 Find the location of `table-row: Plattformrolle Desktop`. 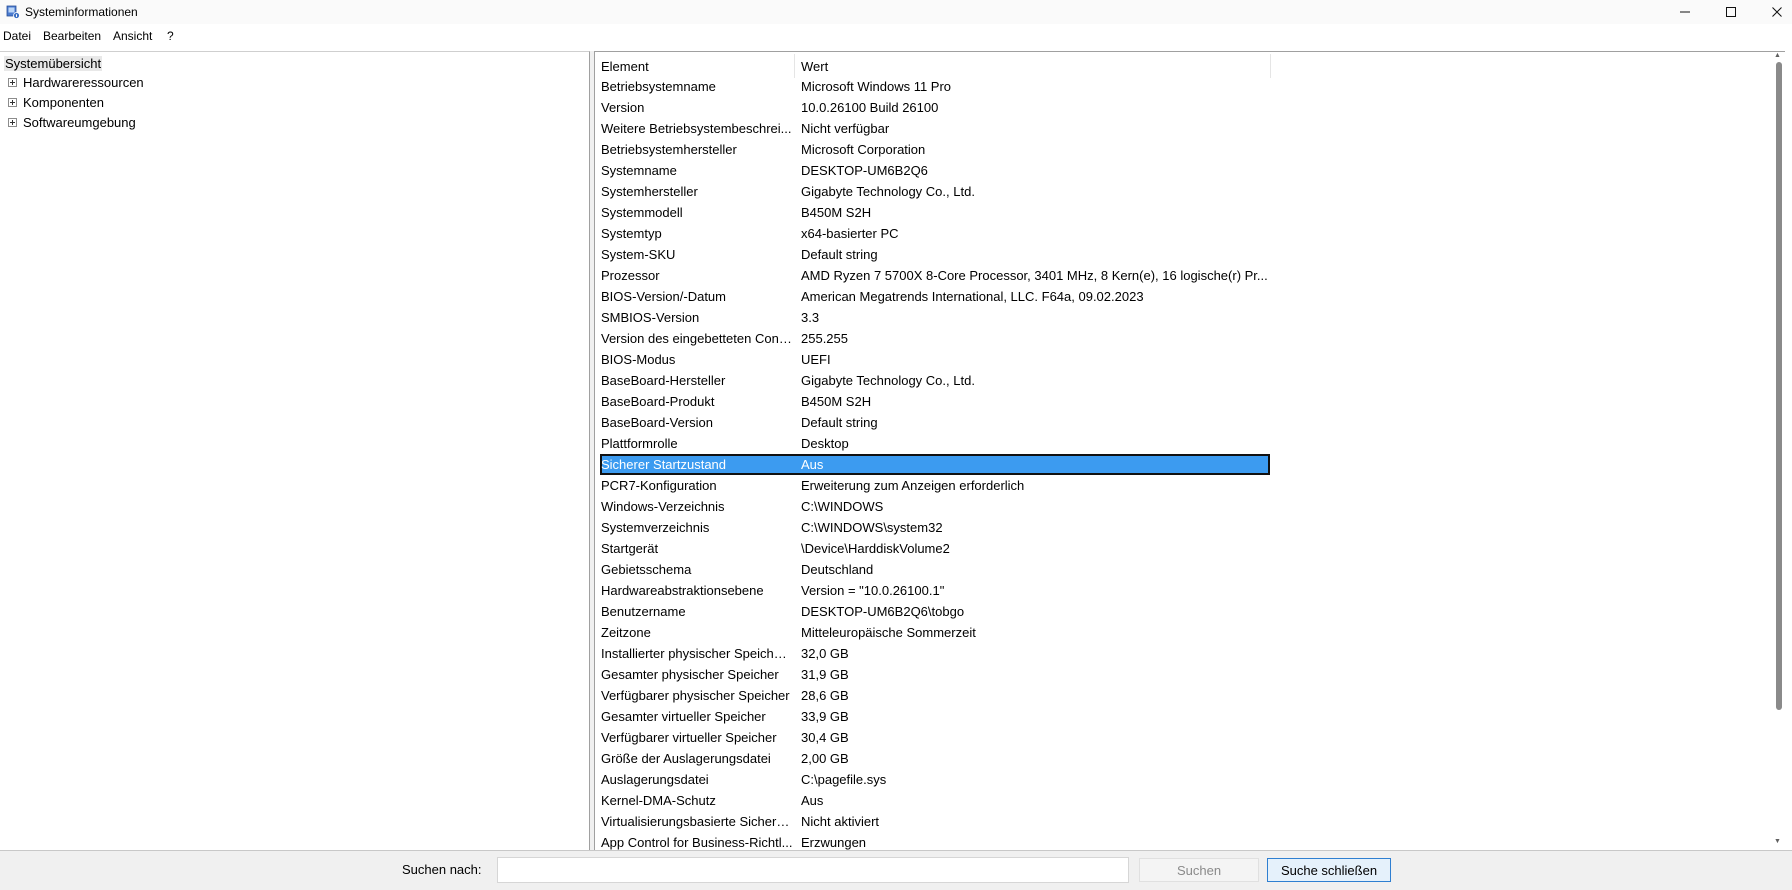

table-row: Plattformrolle Desktop is located at coordinates (935, 443).